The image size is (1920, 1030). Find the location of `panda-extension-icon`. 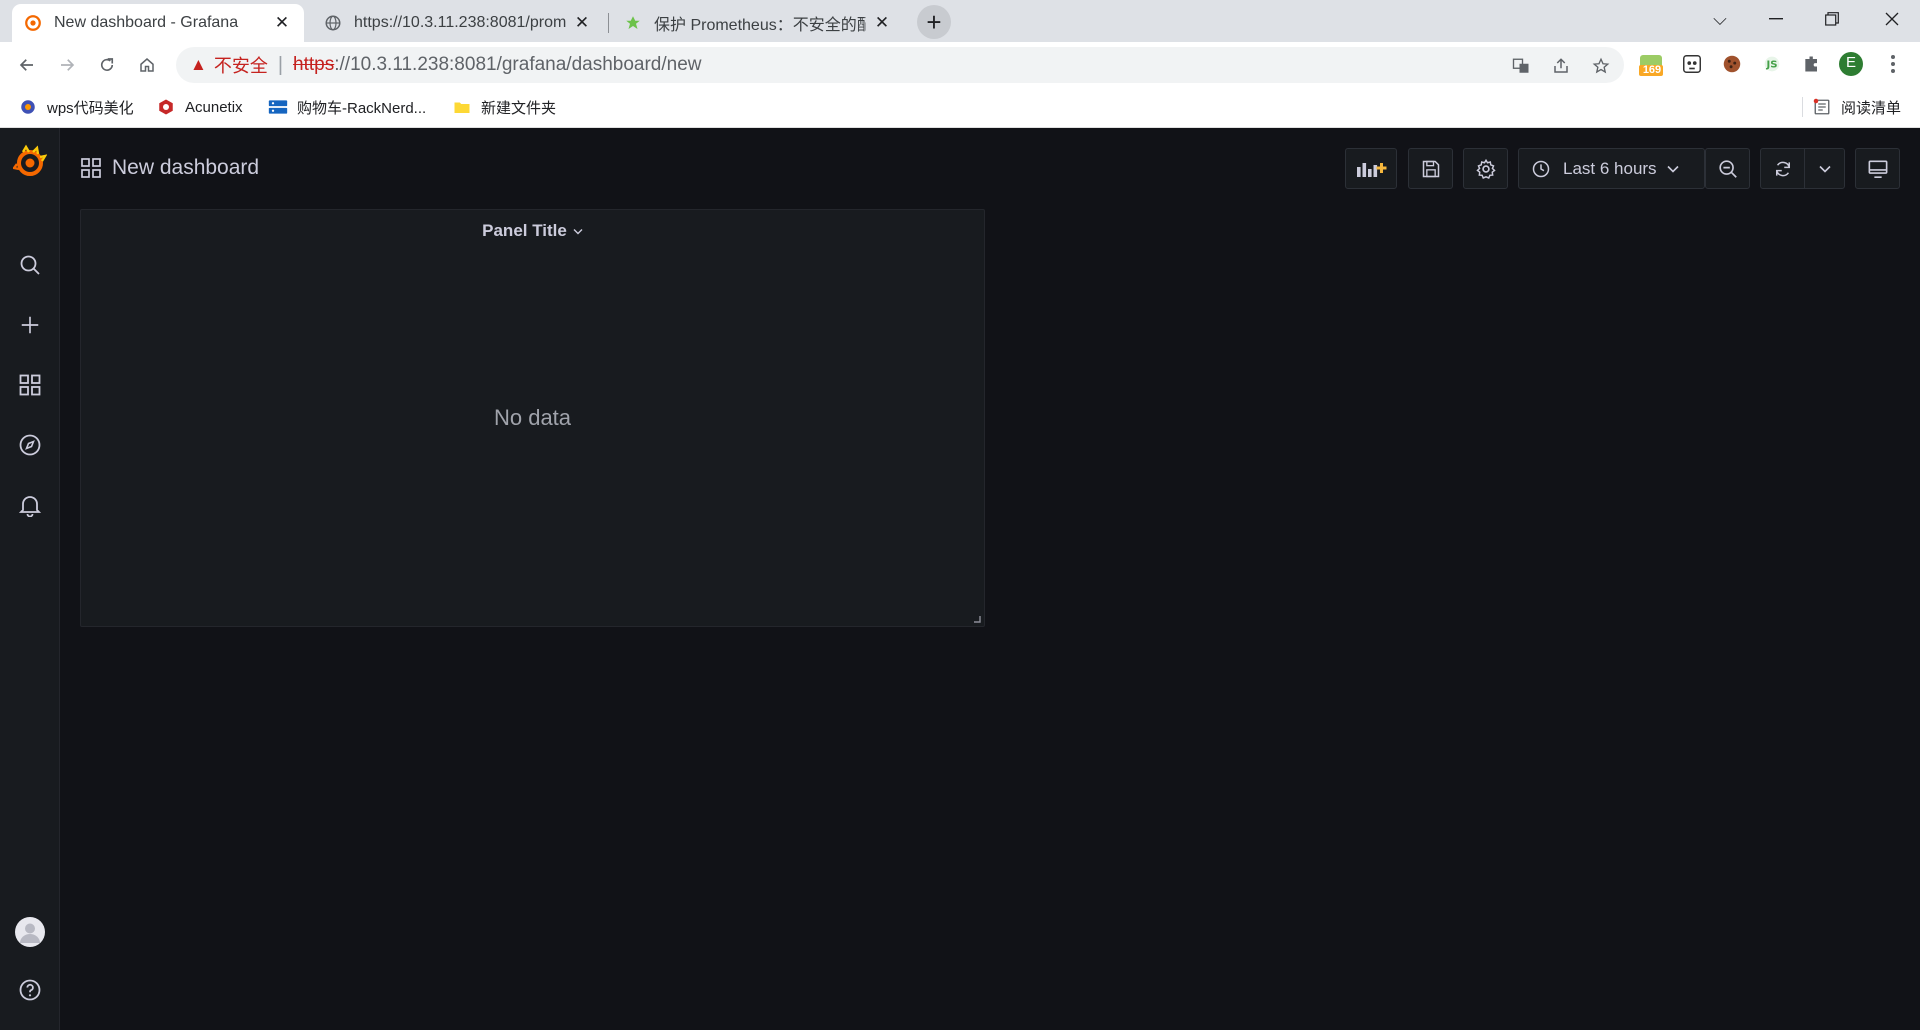

panda-extension-icon is located at coordinates (1692, 64).